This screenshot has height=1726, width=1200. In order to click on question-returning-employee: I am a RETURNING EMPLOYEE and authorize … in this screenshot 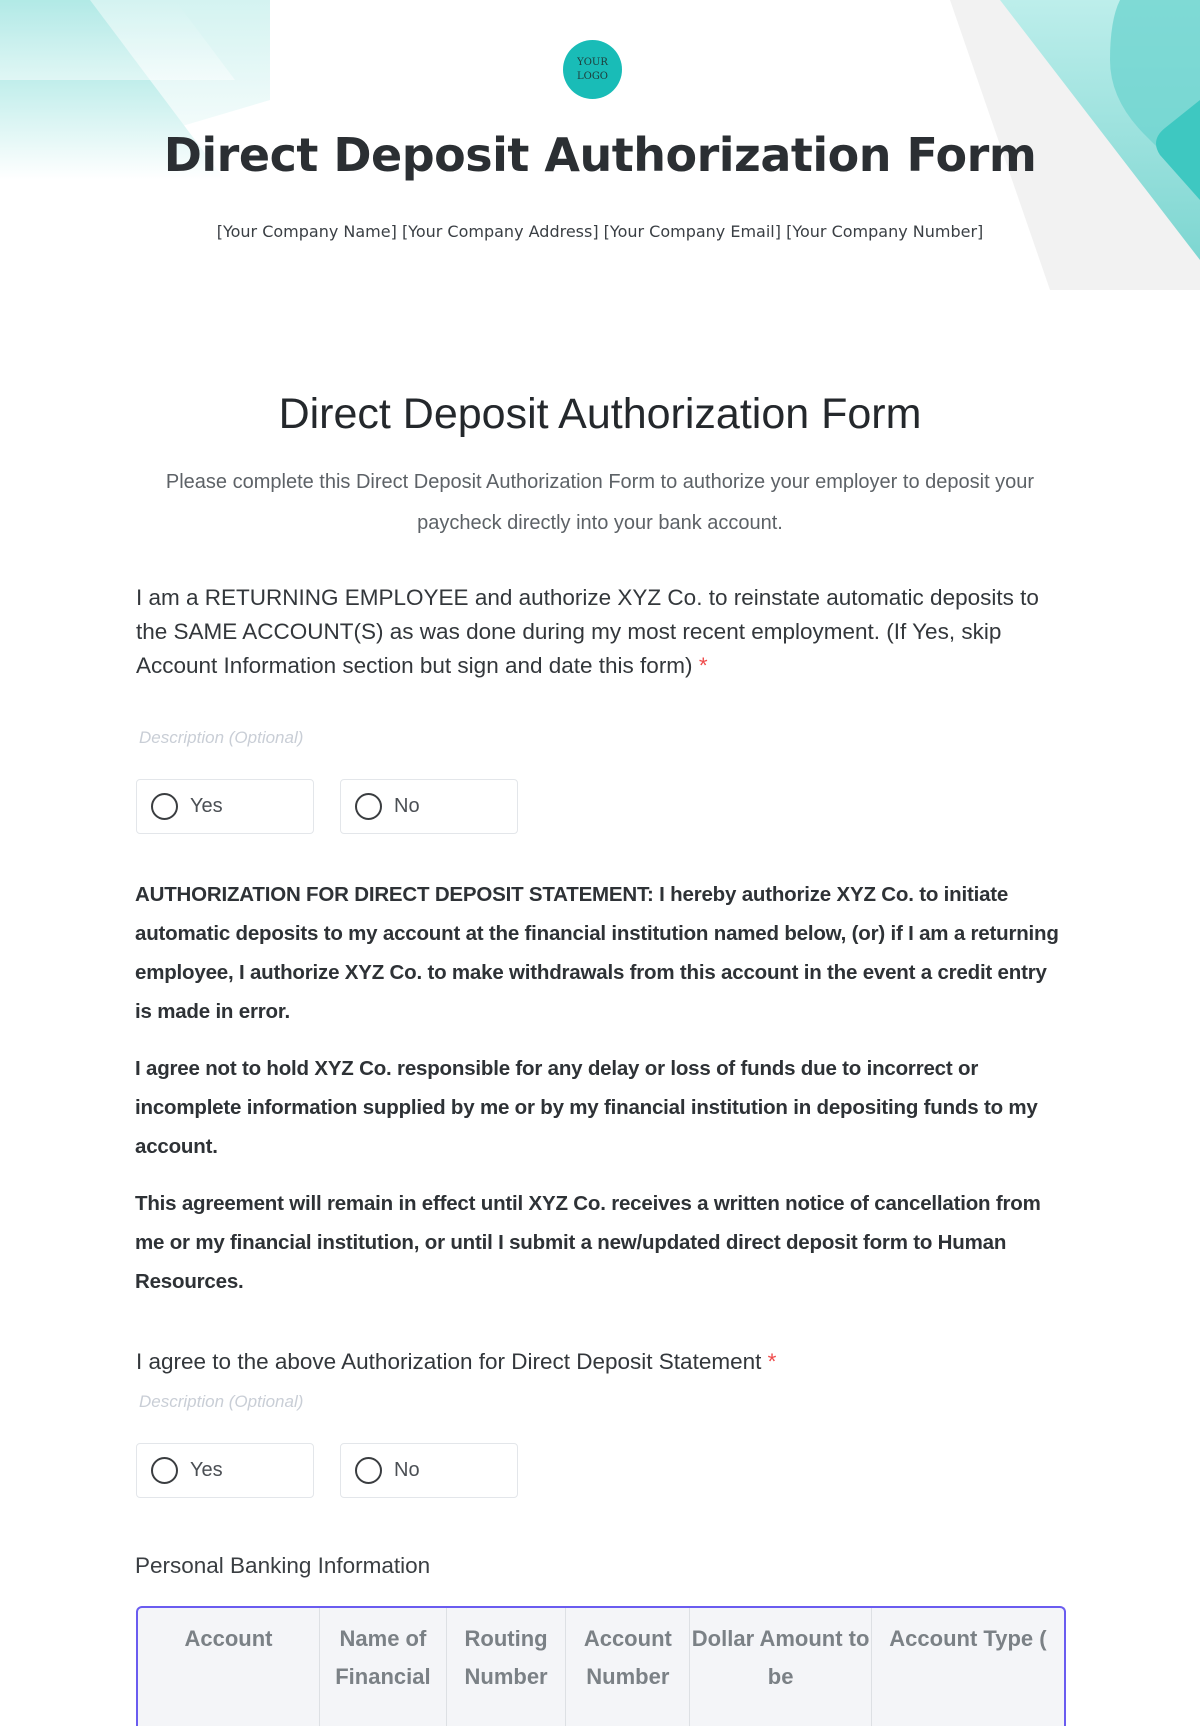, I will do `click(596, 632)`.